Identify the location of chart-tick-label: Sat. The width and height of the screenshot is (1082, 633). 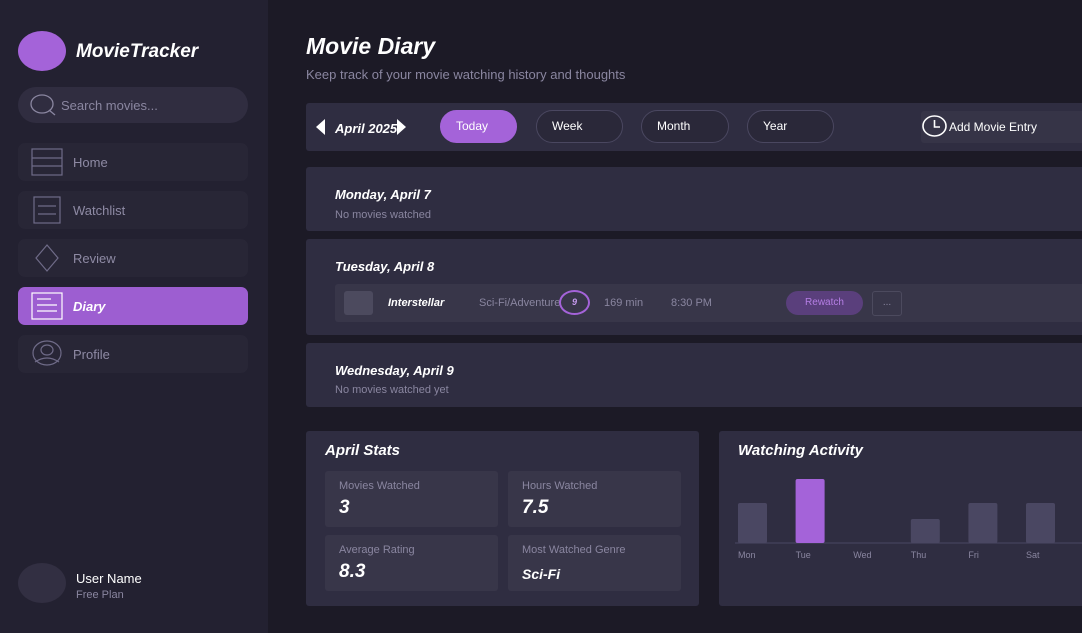
(1033, 555).